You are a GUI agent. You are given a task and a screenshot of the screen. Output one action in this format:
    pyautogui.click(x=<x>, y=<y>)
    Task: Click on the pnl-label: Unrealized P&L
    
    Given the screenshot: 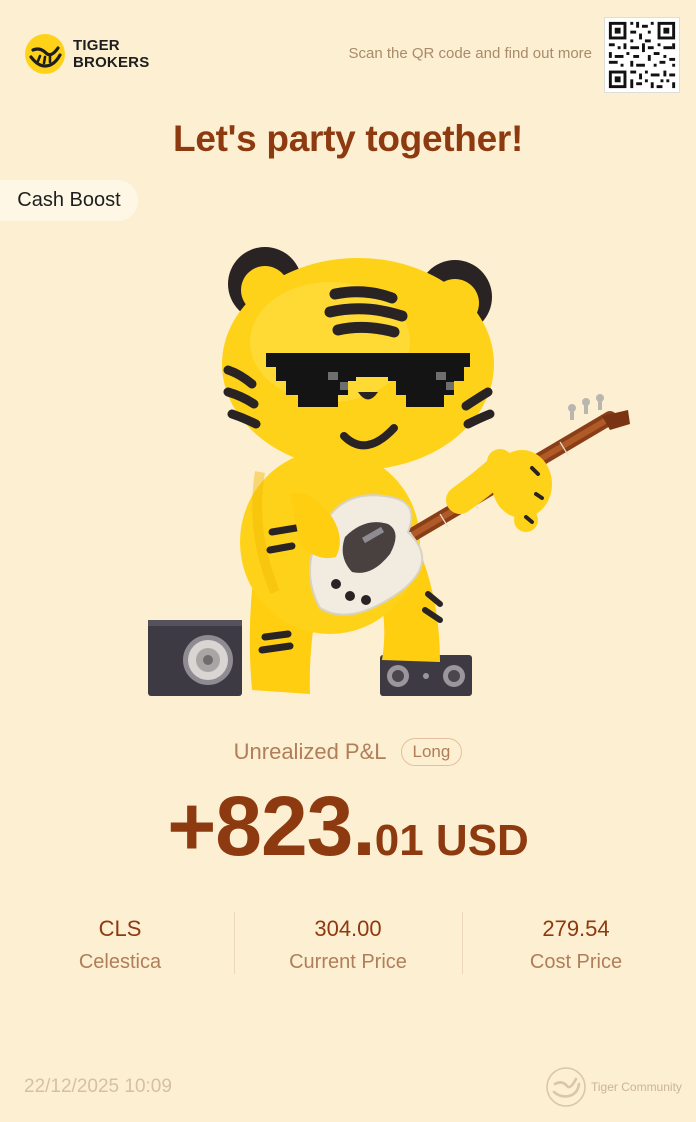 What is the action you would take?
    pyautogui.click(x=310, y=751)
    